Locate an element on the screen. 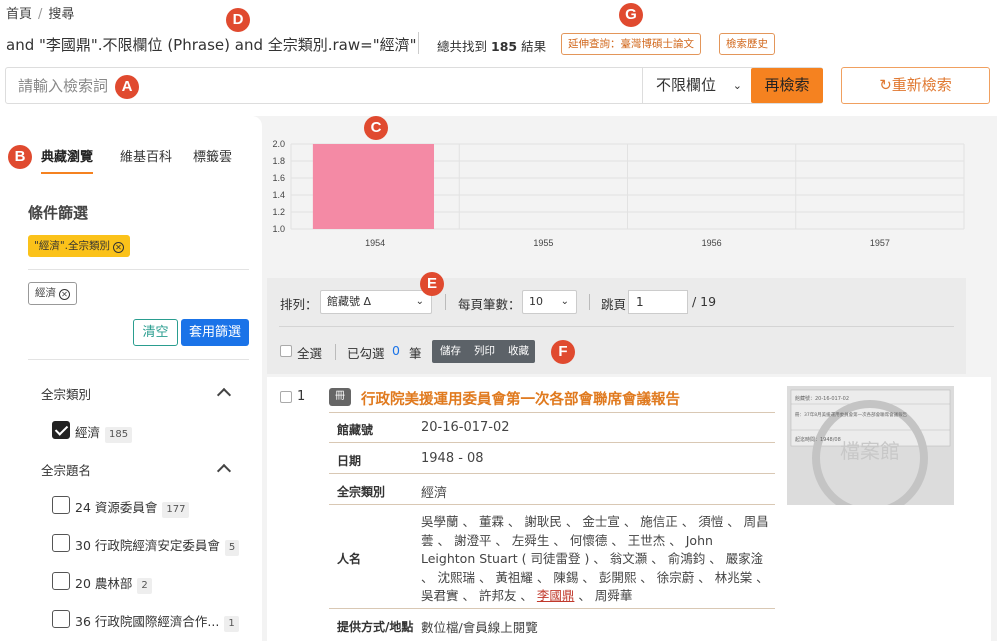 The image size is (997, 641). field-select: 不限欄位 ⌄ is located at coordinates (697, 85).